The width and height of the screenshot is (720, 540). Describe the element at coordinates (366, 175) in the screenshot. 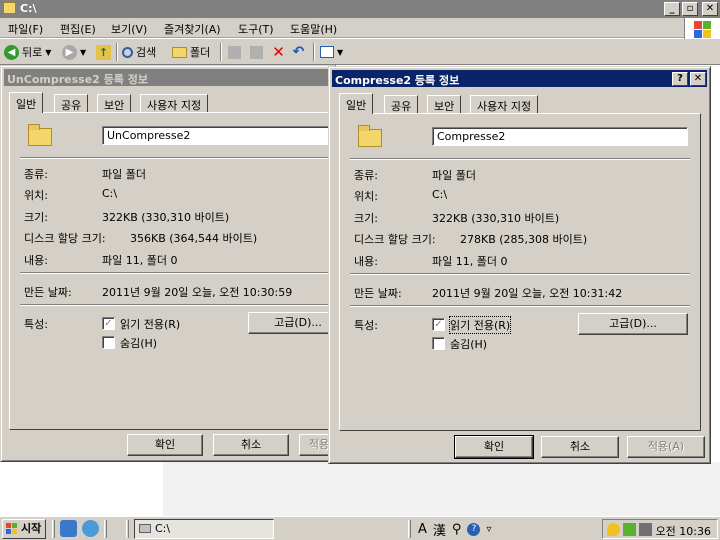

I see `type-label: 종류:` at that location.